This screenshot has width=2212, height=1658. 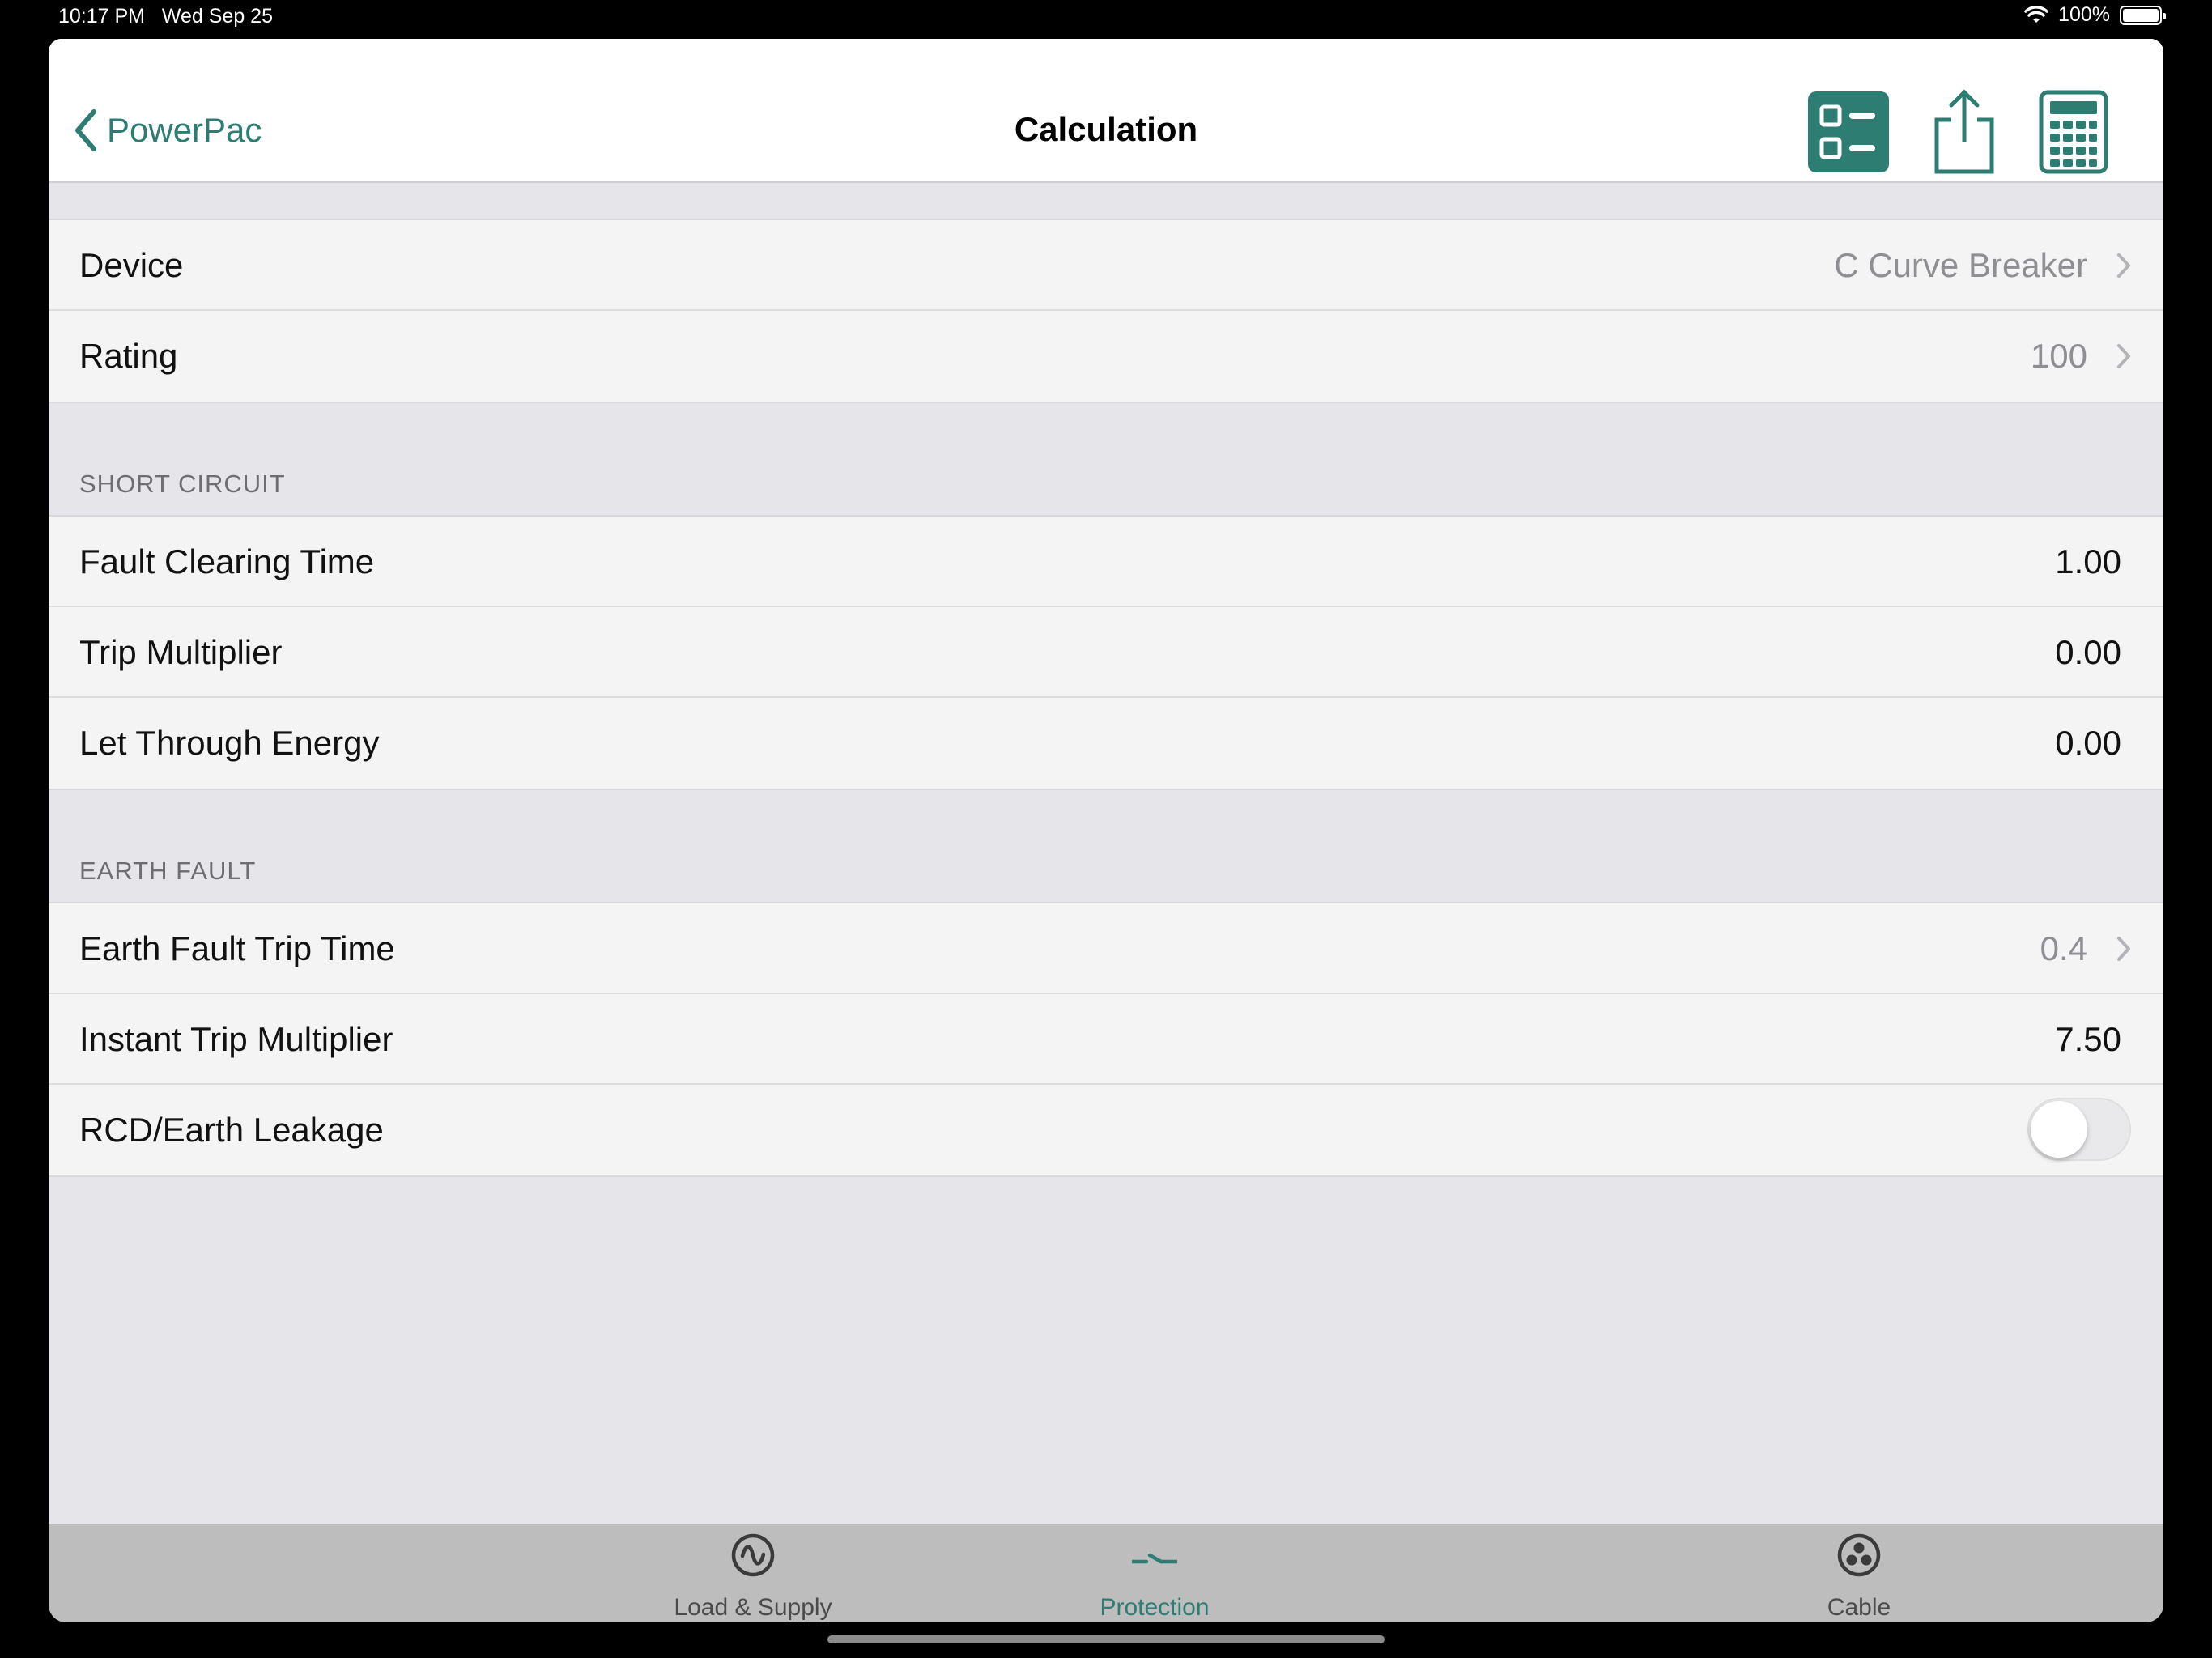 What do you see at coordinates (2073, 132) in the screenshot?
I see `calculator-icon` at bounding box center [2073, 132].